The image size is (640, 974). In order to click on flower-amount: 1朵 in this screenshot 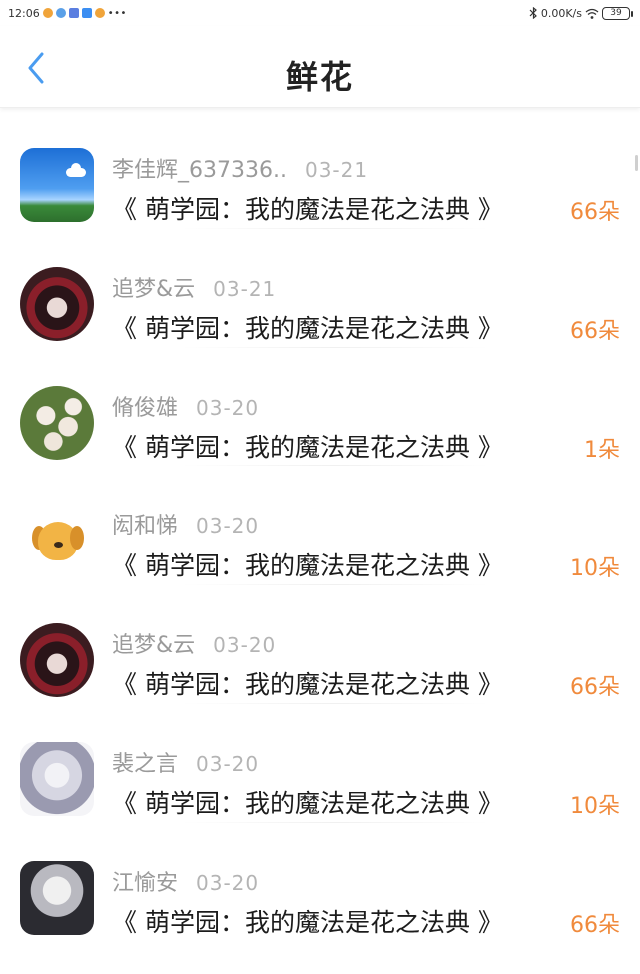, I will do `click(602, 450)`.